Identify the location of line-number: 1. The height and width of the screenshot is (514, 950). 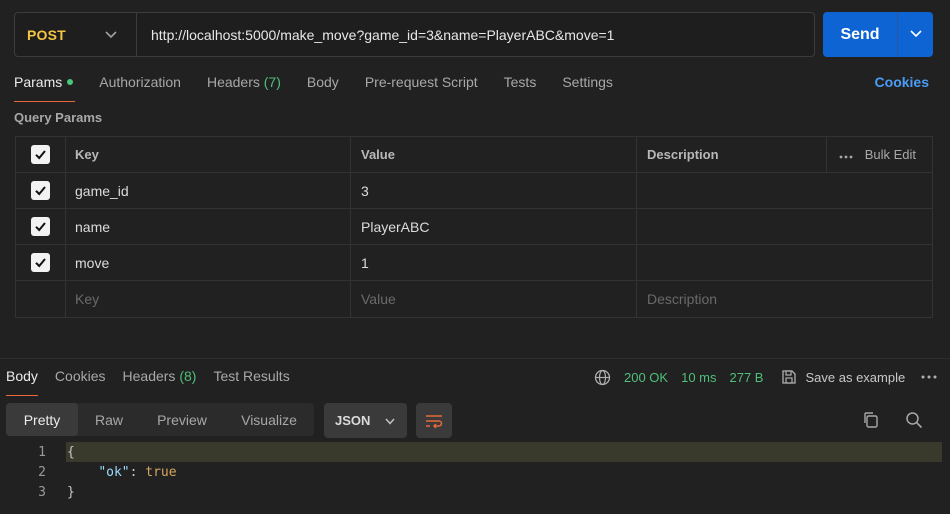
(42, 452).